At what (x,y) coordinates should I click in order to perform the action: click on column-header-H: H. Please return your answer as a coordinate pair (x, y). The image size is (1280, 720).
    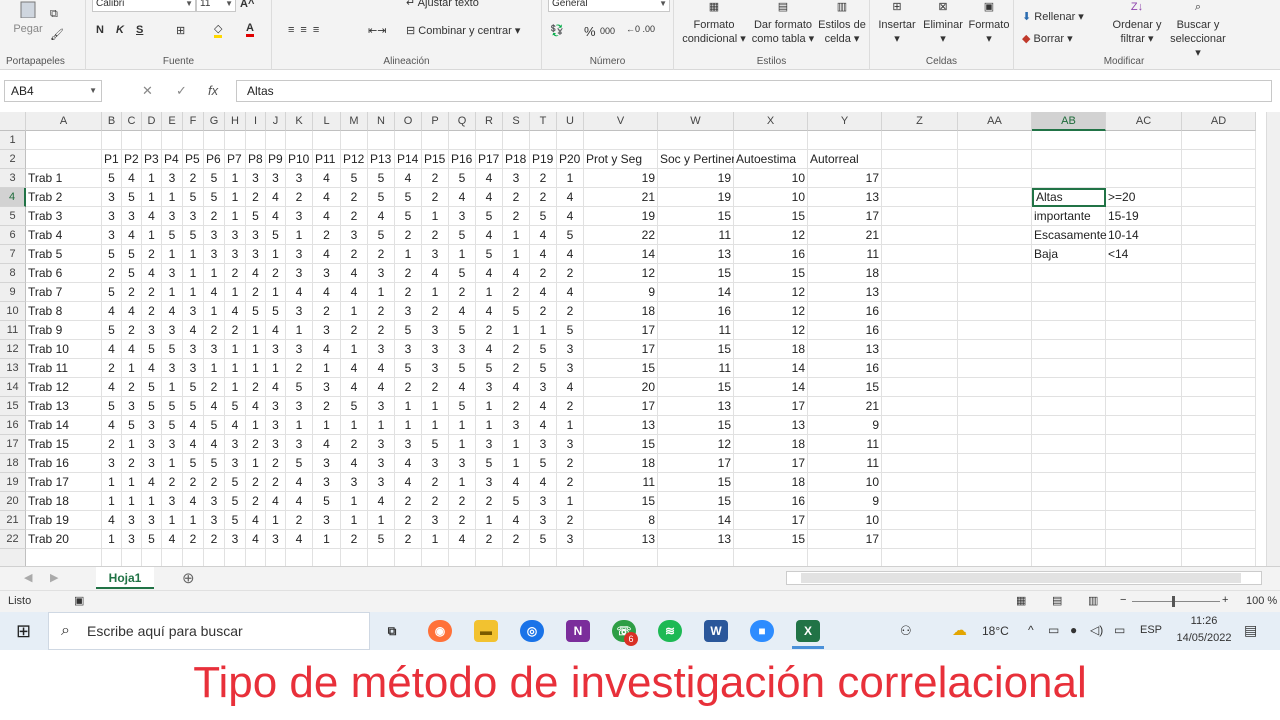
    Looking at the image, I should click on (235, 121).